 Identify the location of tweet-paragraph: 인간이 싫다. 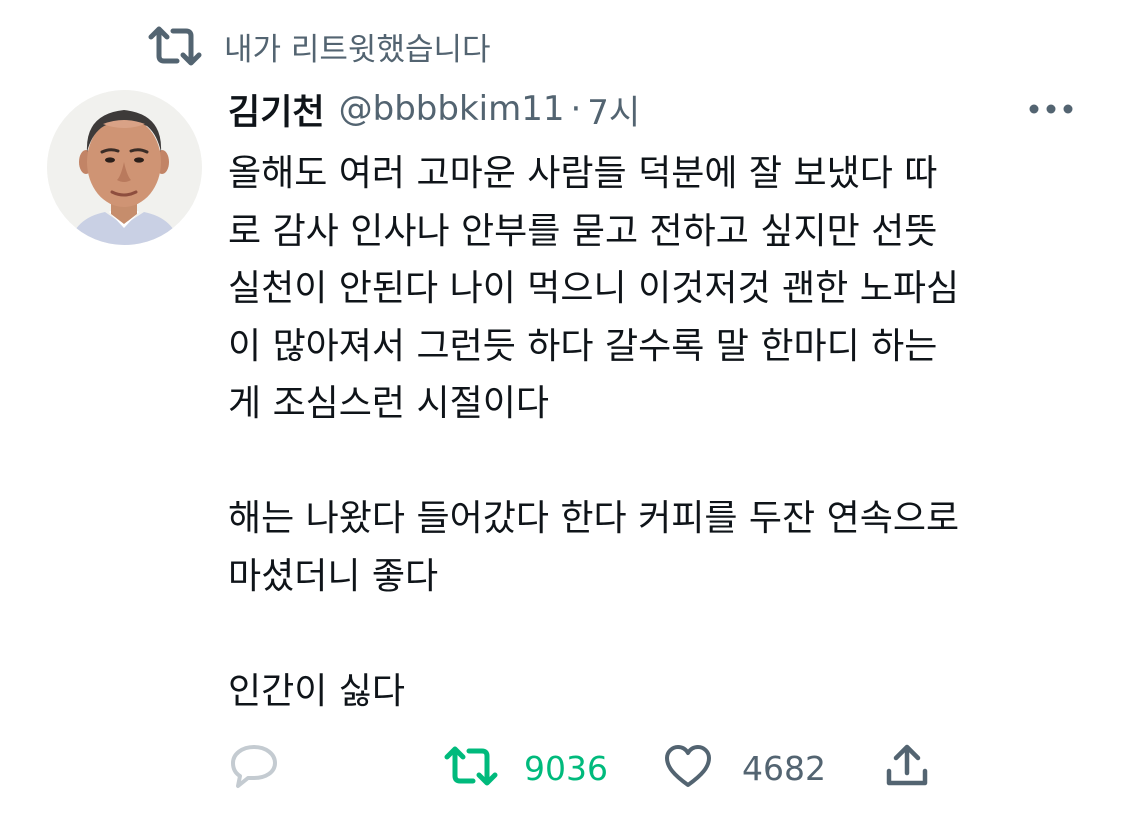
(663, 692).